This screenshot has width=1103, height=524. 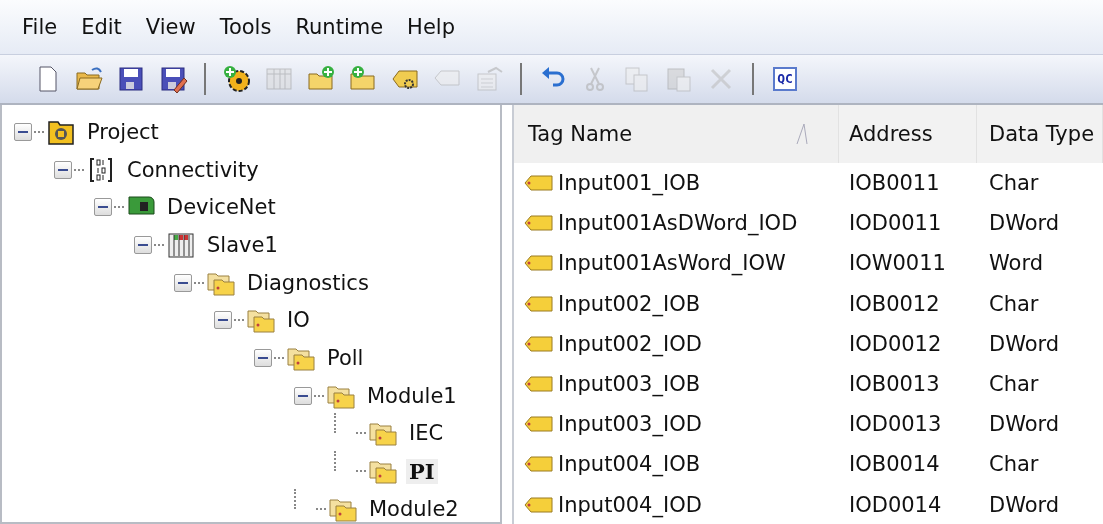 What do you see at coordinates (414, 508) in the screenshot?
I see `tree-item: Module2` at bounding box center [414, 508].